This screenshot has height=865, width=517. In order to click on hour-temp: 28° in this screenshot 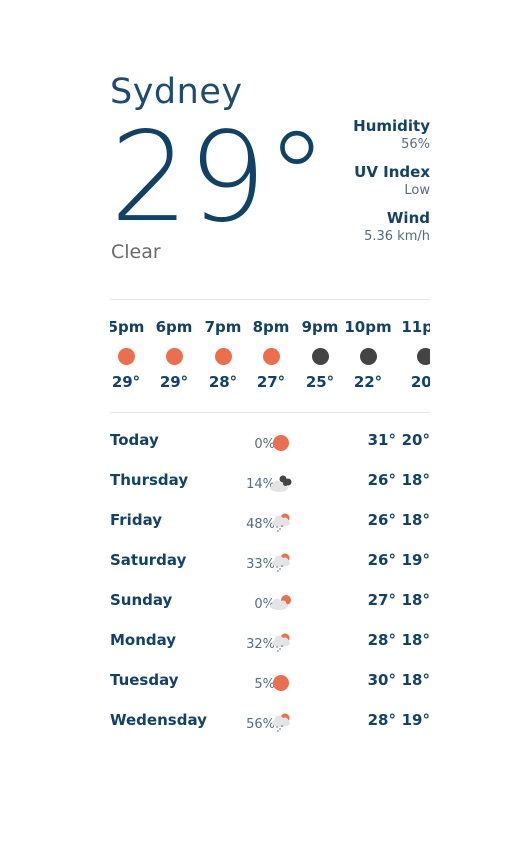, I will do `click(223, 382)`.